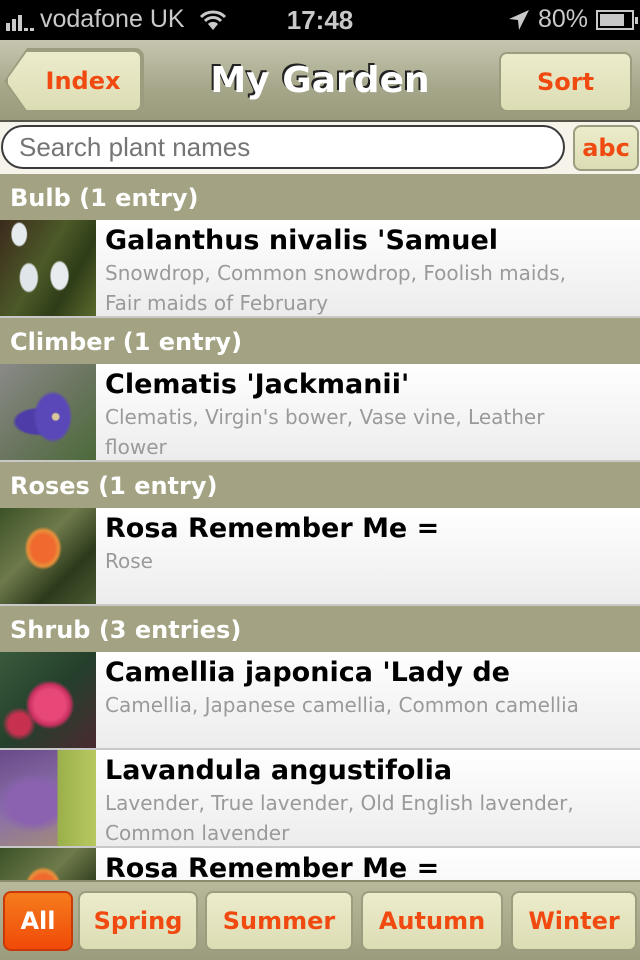 The image size is (640, 960). What do you see at coordinates (320, 341) in the screenshot?
I see `section-header-climber: Climber (1 entry)` at bounding box center [320, 341].